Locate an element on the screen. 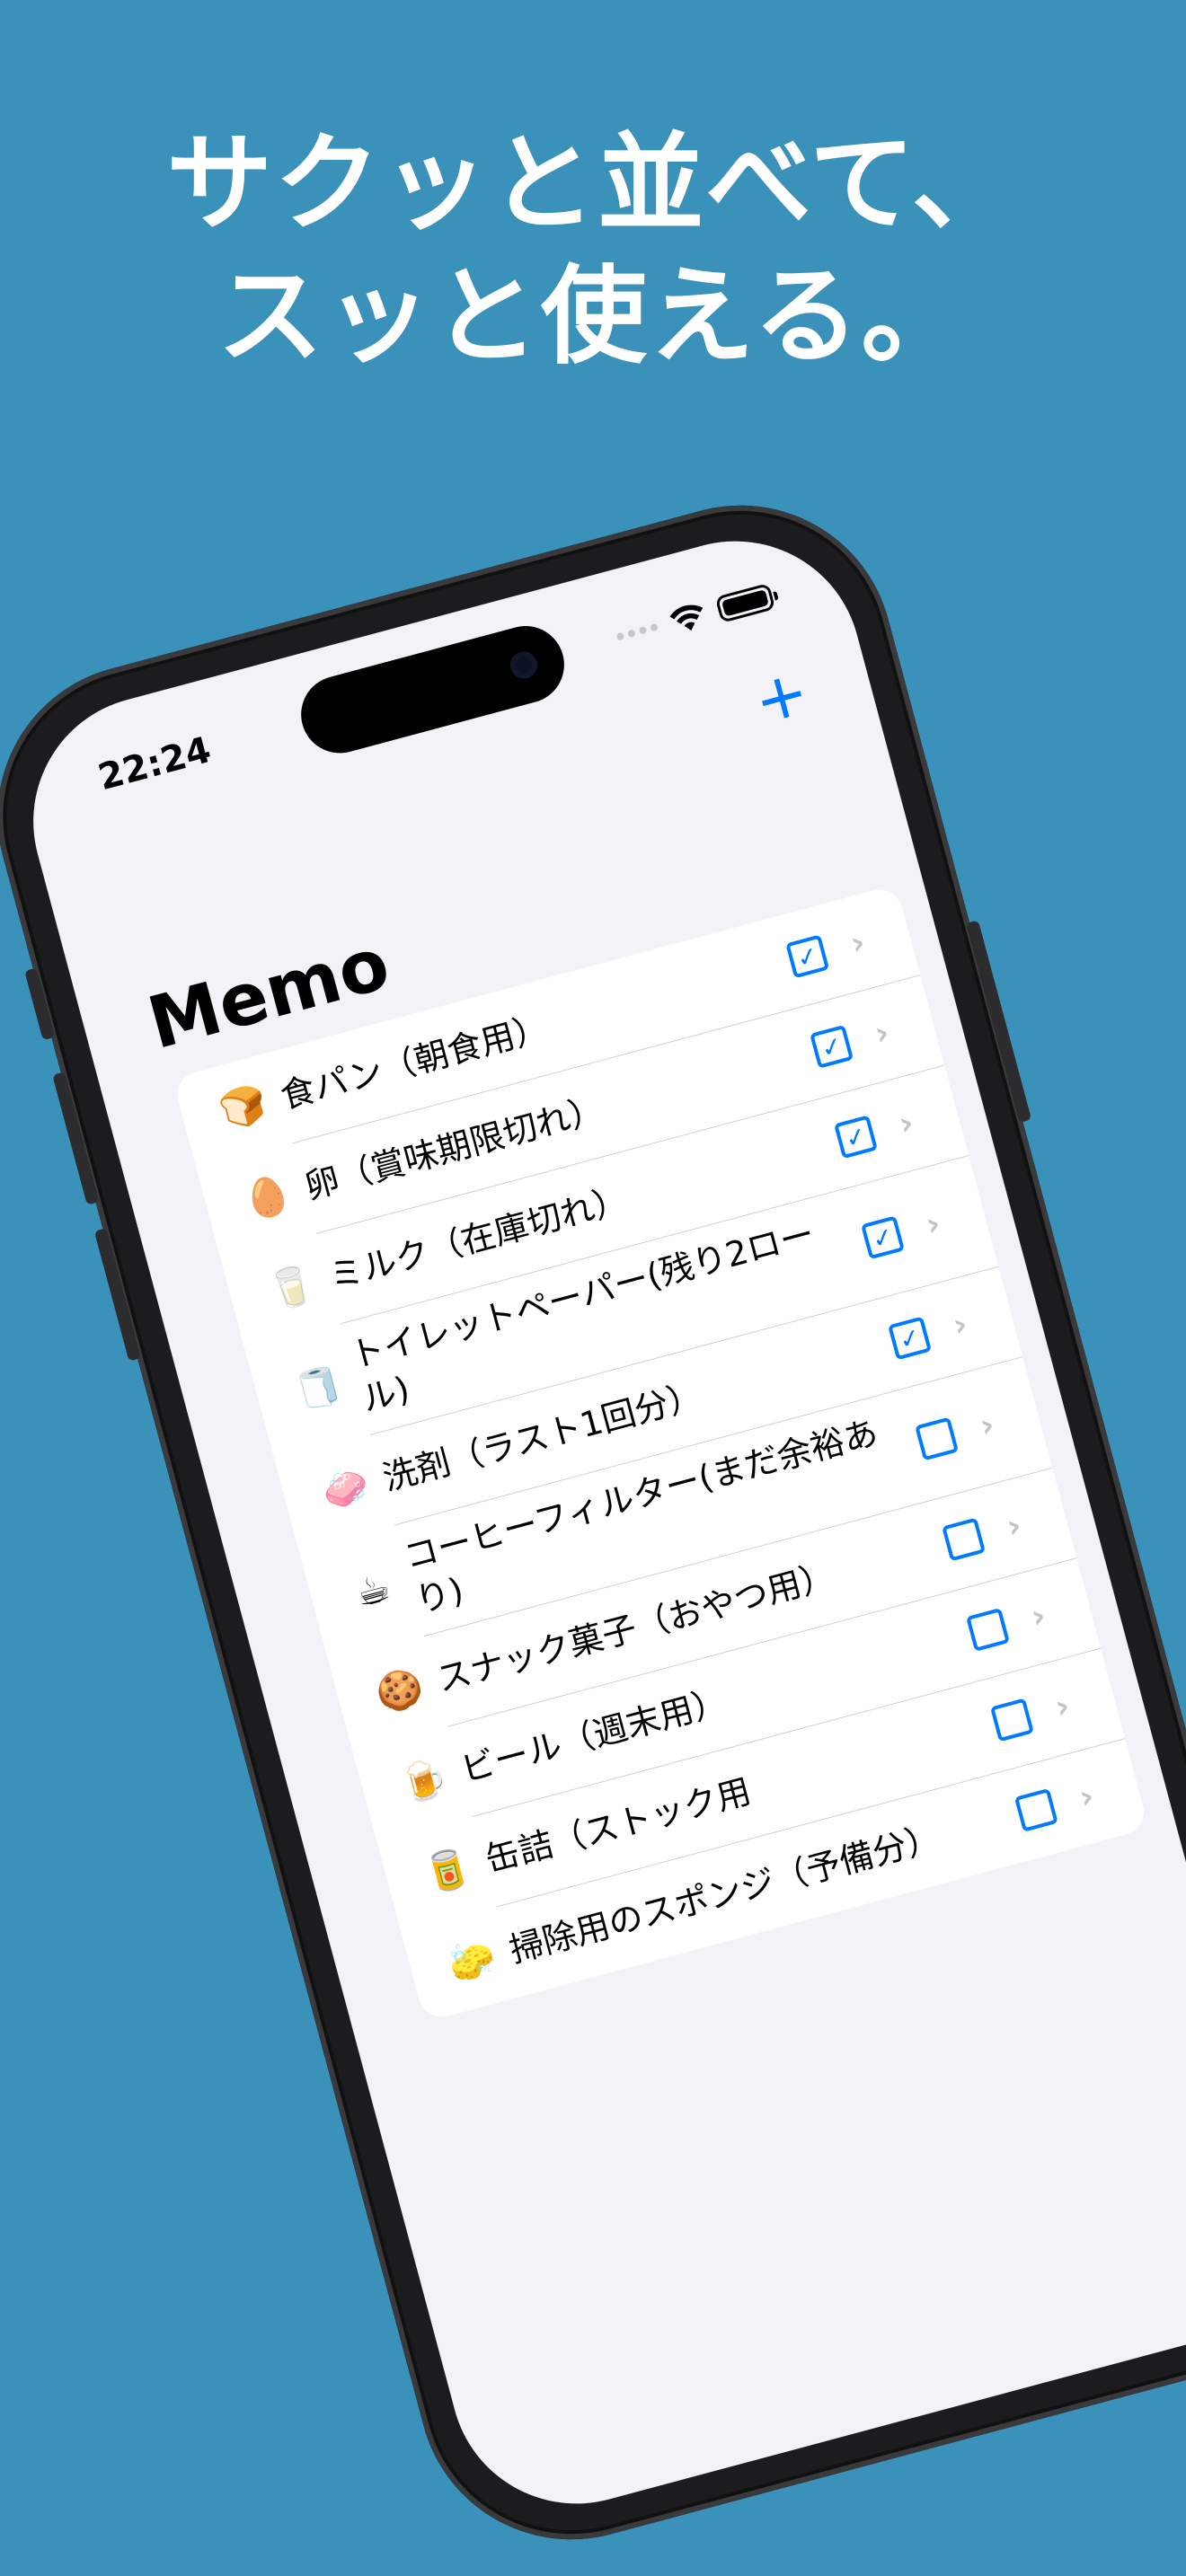 The image size is (1186, 2576). headline: サクッと並べて、 スッと使える。 is located at coordinates (593, 250).